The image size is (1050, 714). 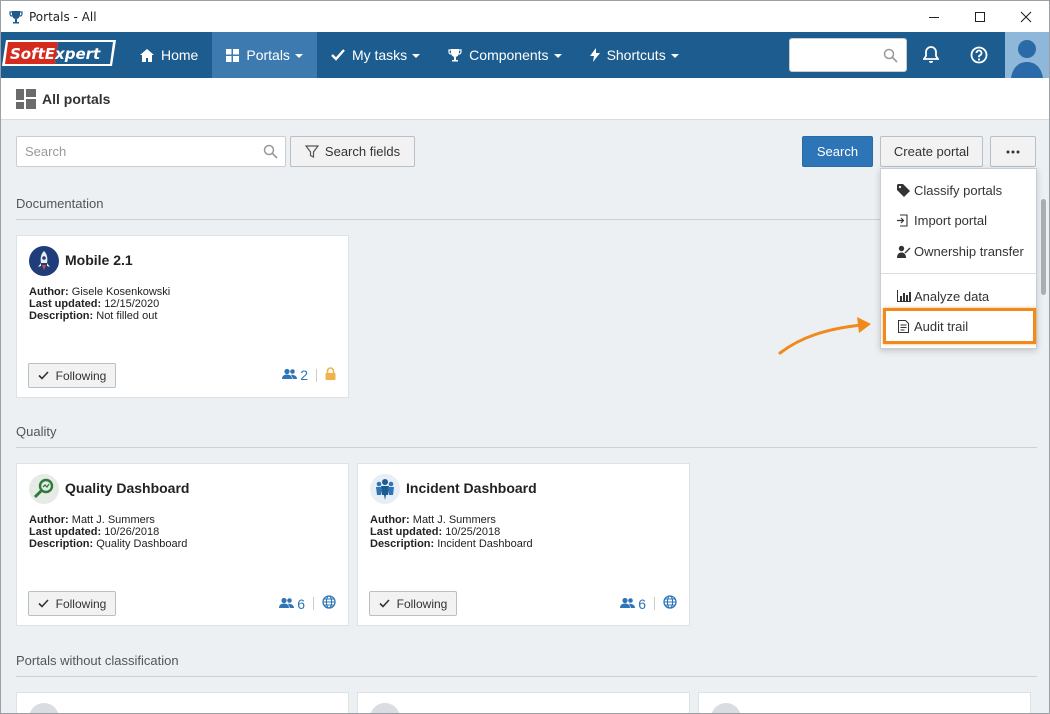 What do you see at coordinates (99, 260) in the screenshot?
I see `portal-title: Mobile 2.1` at bounding box center [99, 260].